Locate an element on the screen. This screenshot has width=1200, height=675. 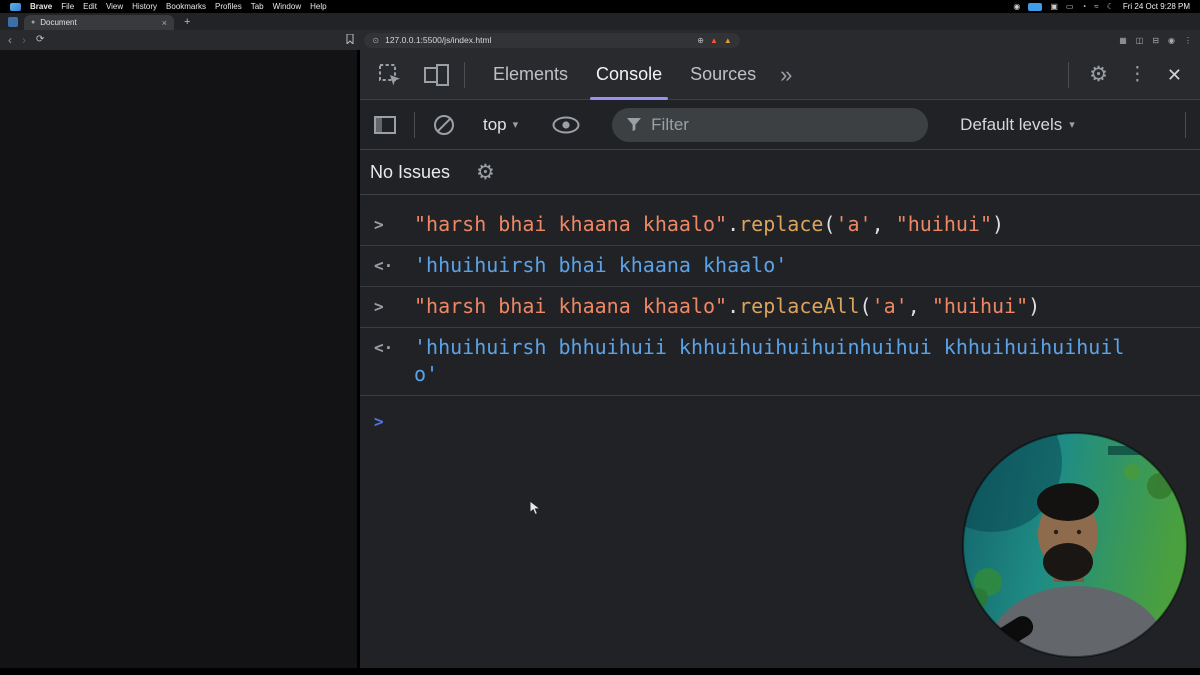
console-result-1: 'hhuihuirsh bhai khaana khaalo' is located at coordinates (772, 265).